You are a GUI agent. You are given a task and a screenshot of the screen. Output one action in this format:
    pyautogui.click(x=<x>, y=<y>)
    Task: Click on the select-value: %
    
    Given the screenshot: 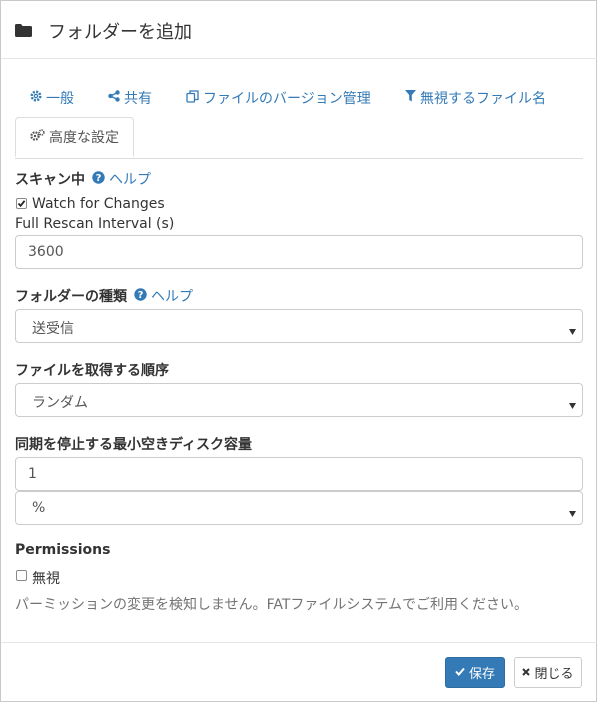 What is the action you would take?
    pyautogui.click(x=39, y=508)
    